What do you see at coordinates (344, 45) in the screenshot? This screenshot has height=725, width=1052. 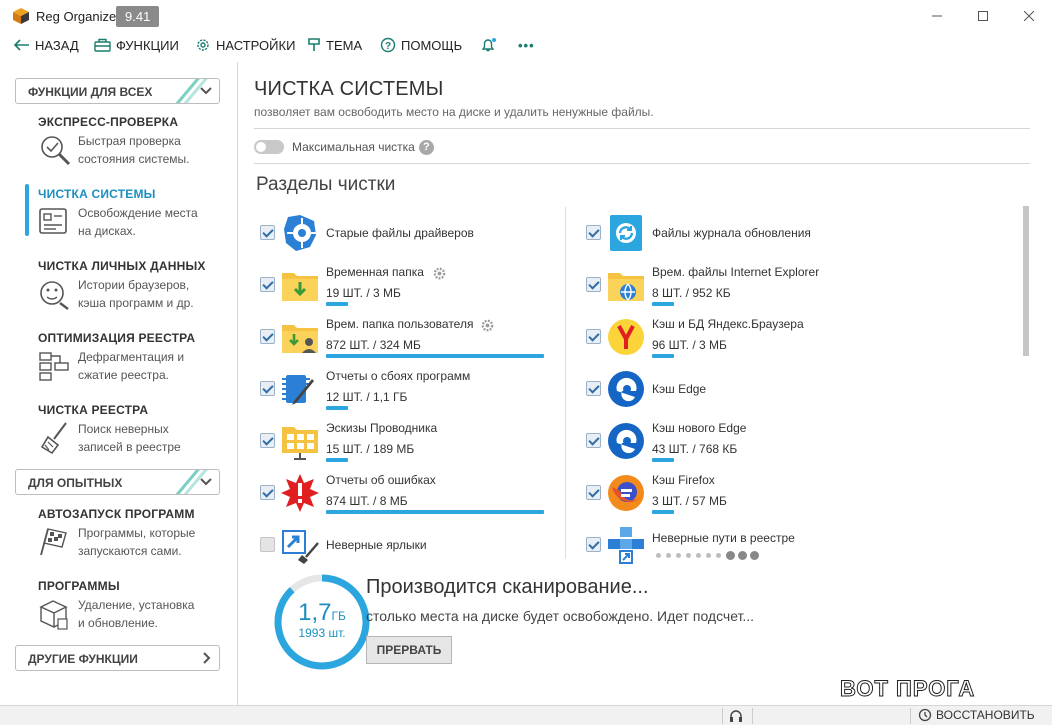 I see `theme-label: ТЕМА` at bounding box center [344, 45].